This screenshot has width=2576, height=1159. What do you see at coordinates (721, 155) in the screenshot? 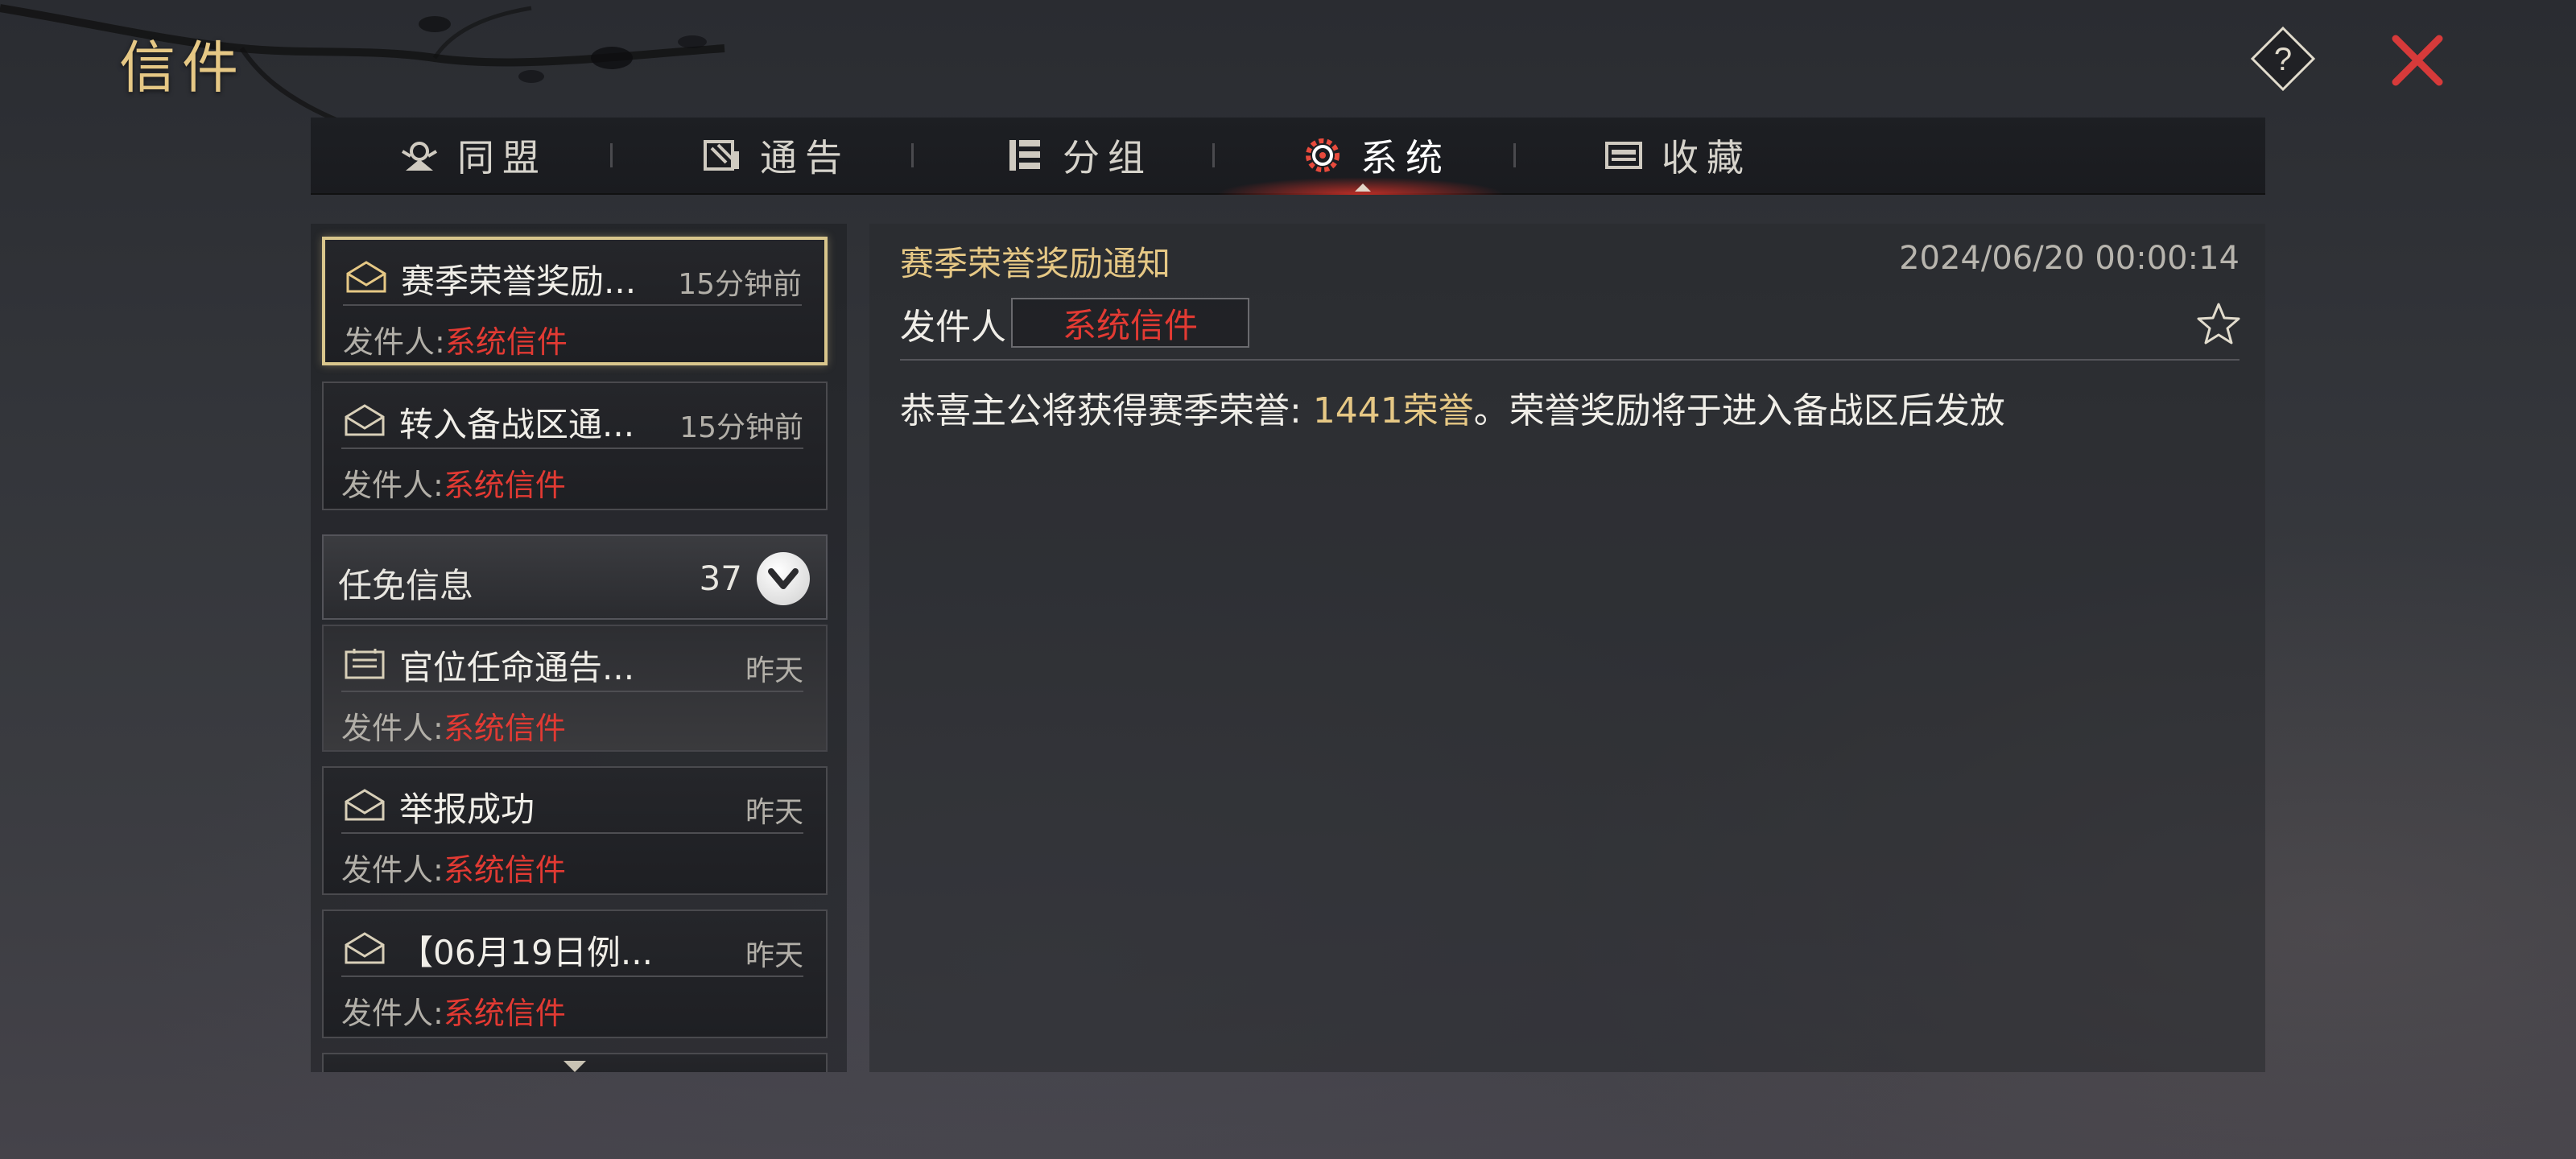
I see `announcement-icon` at bounding box center [721, 155].